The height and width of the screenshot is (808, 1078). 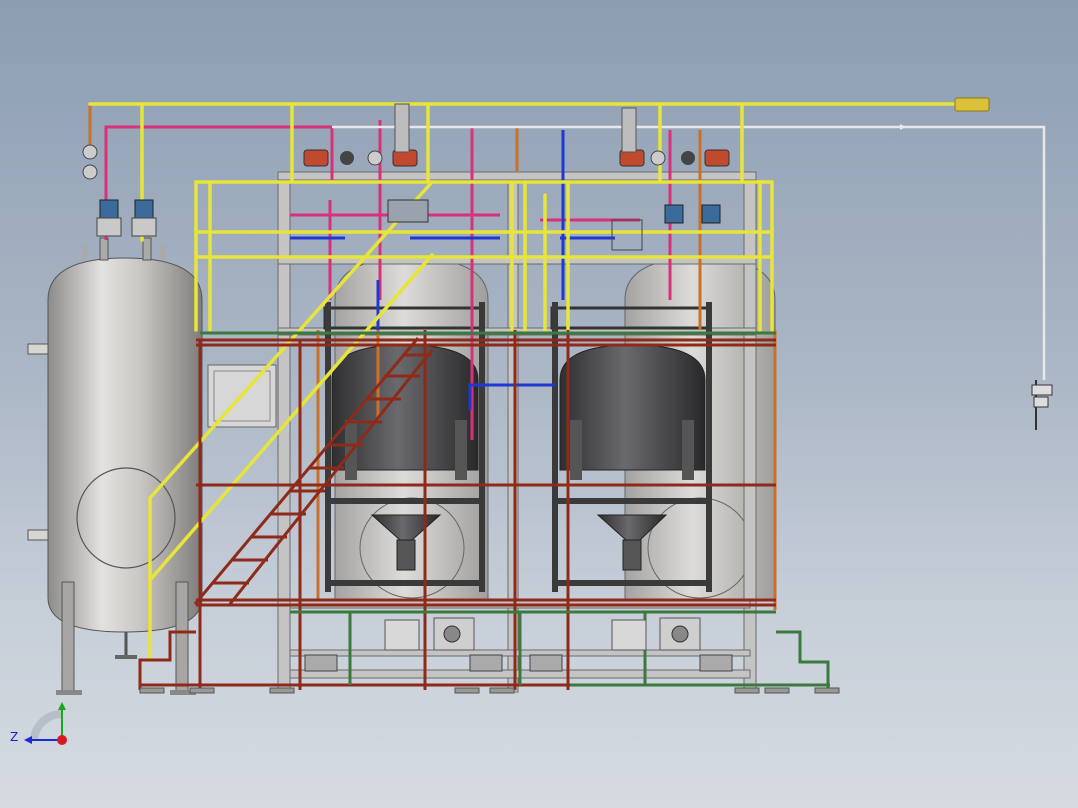 I want to click on pipe-end-fitting, so click(x=972, y=104).